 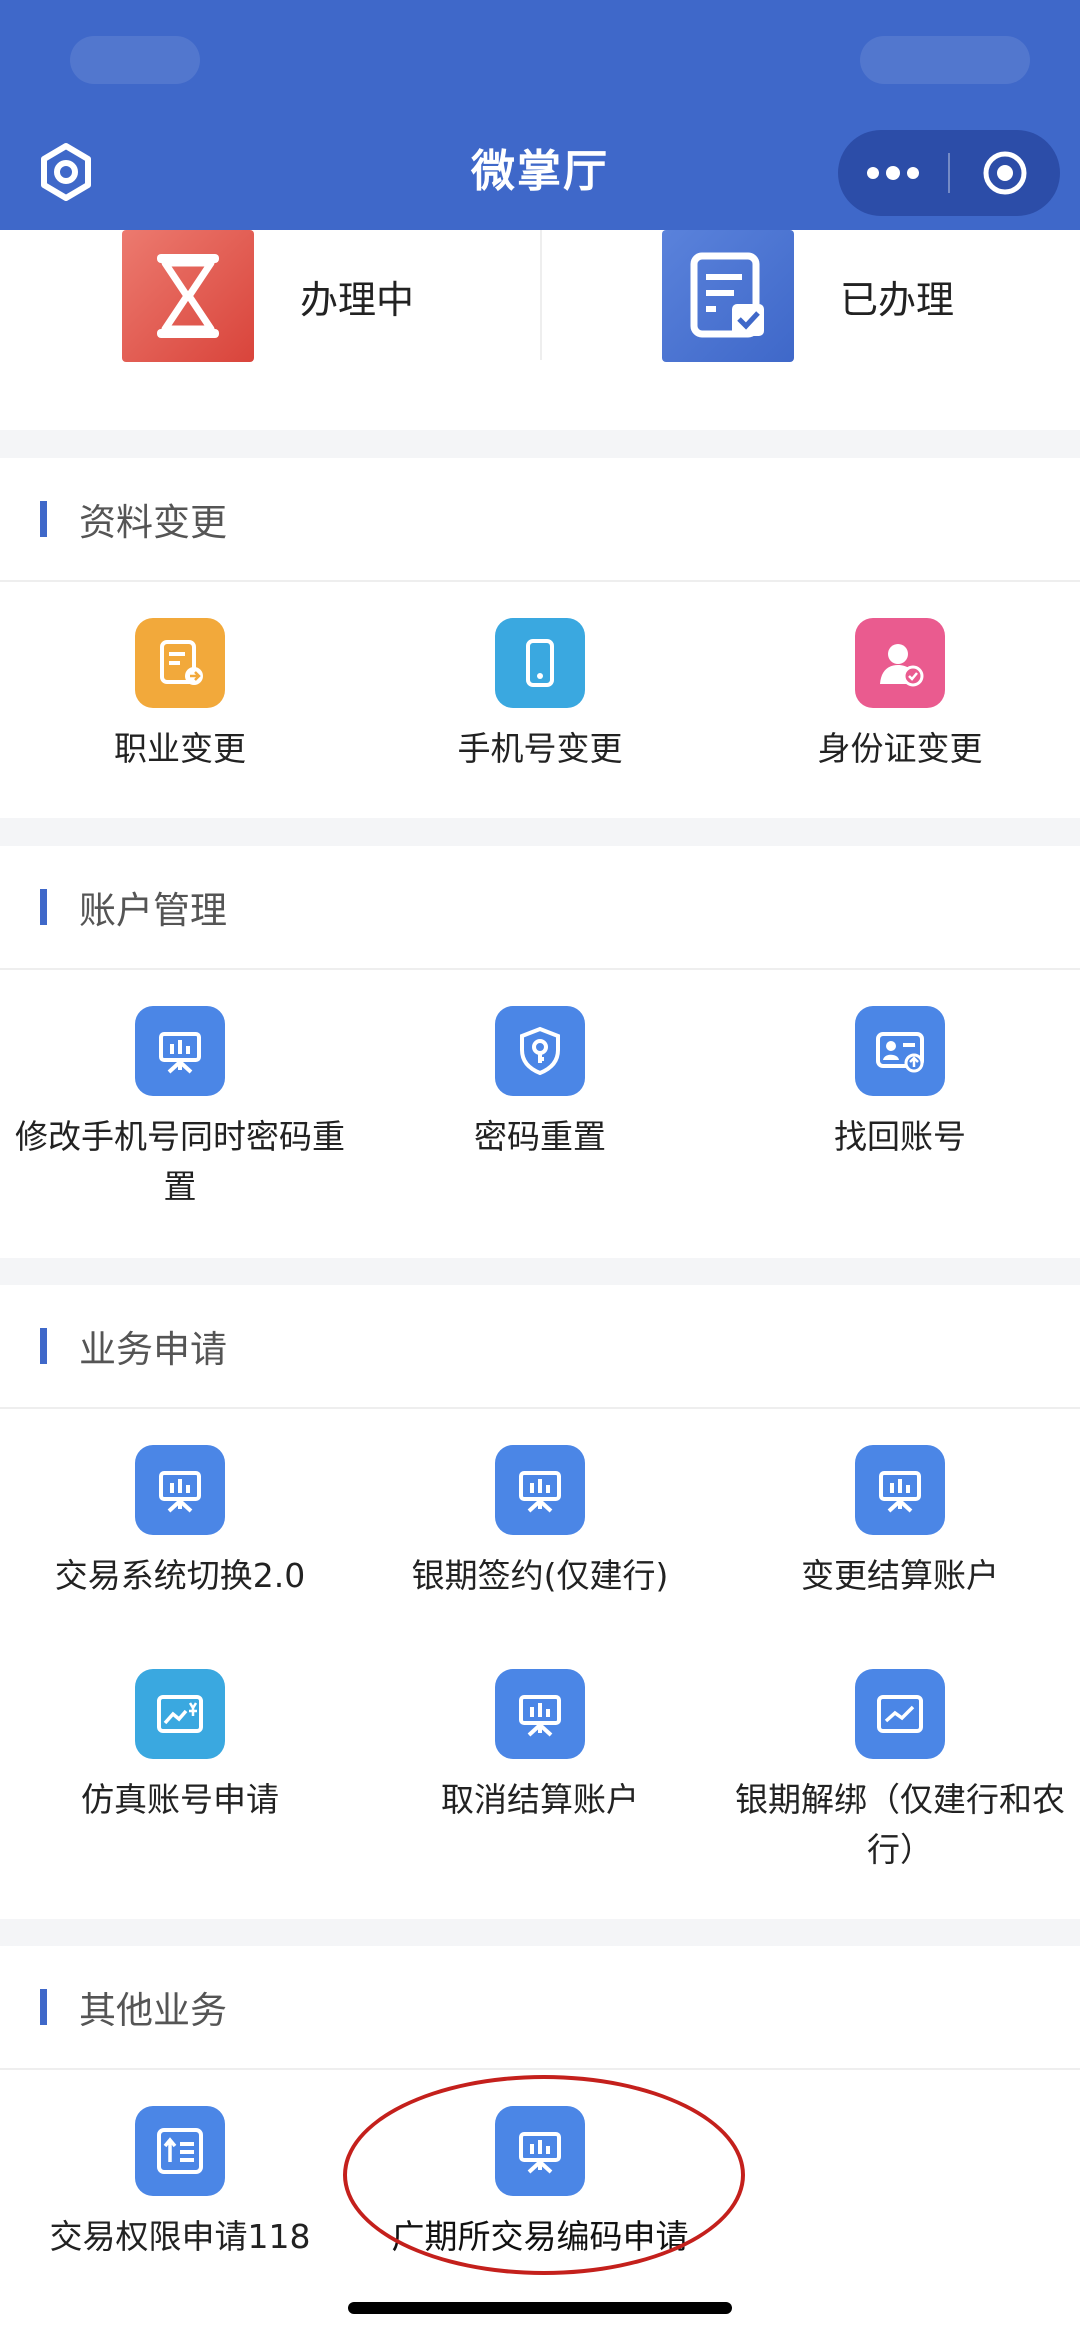 I want to click on service-simulation-account: 仿真账号申请, so click(x=180, y=1747).